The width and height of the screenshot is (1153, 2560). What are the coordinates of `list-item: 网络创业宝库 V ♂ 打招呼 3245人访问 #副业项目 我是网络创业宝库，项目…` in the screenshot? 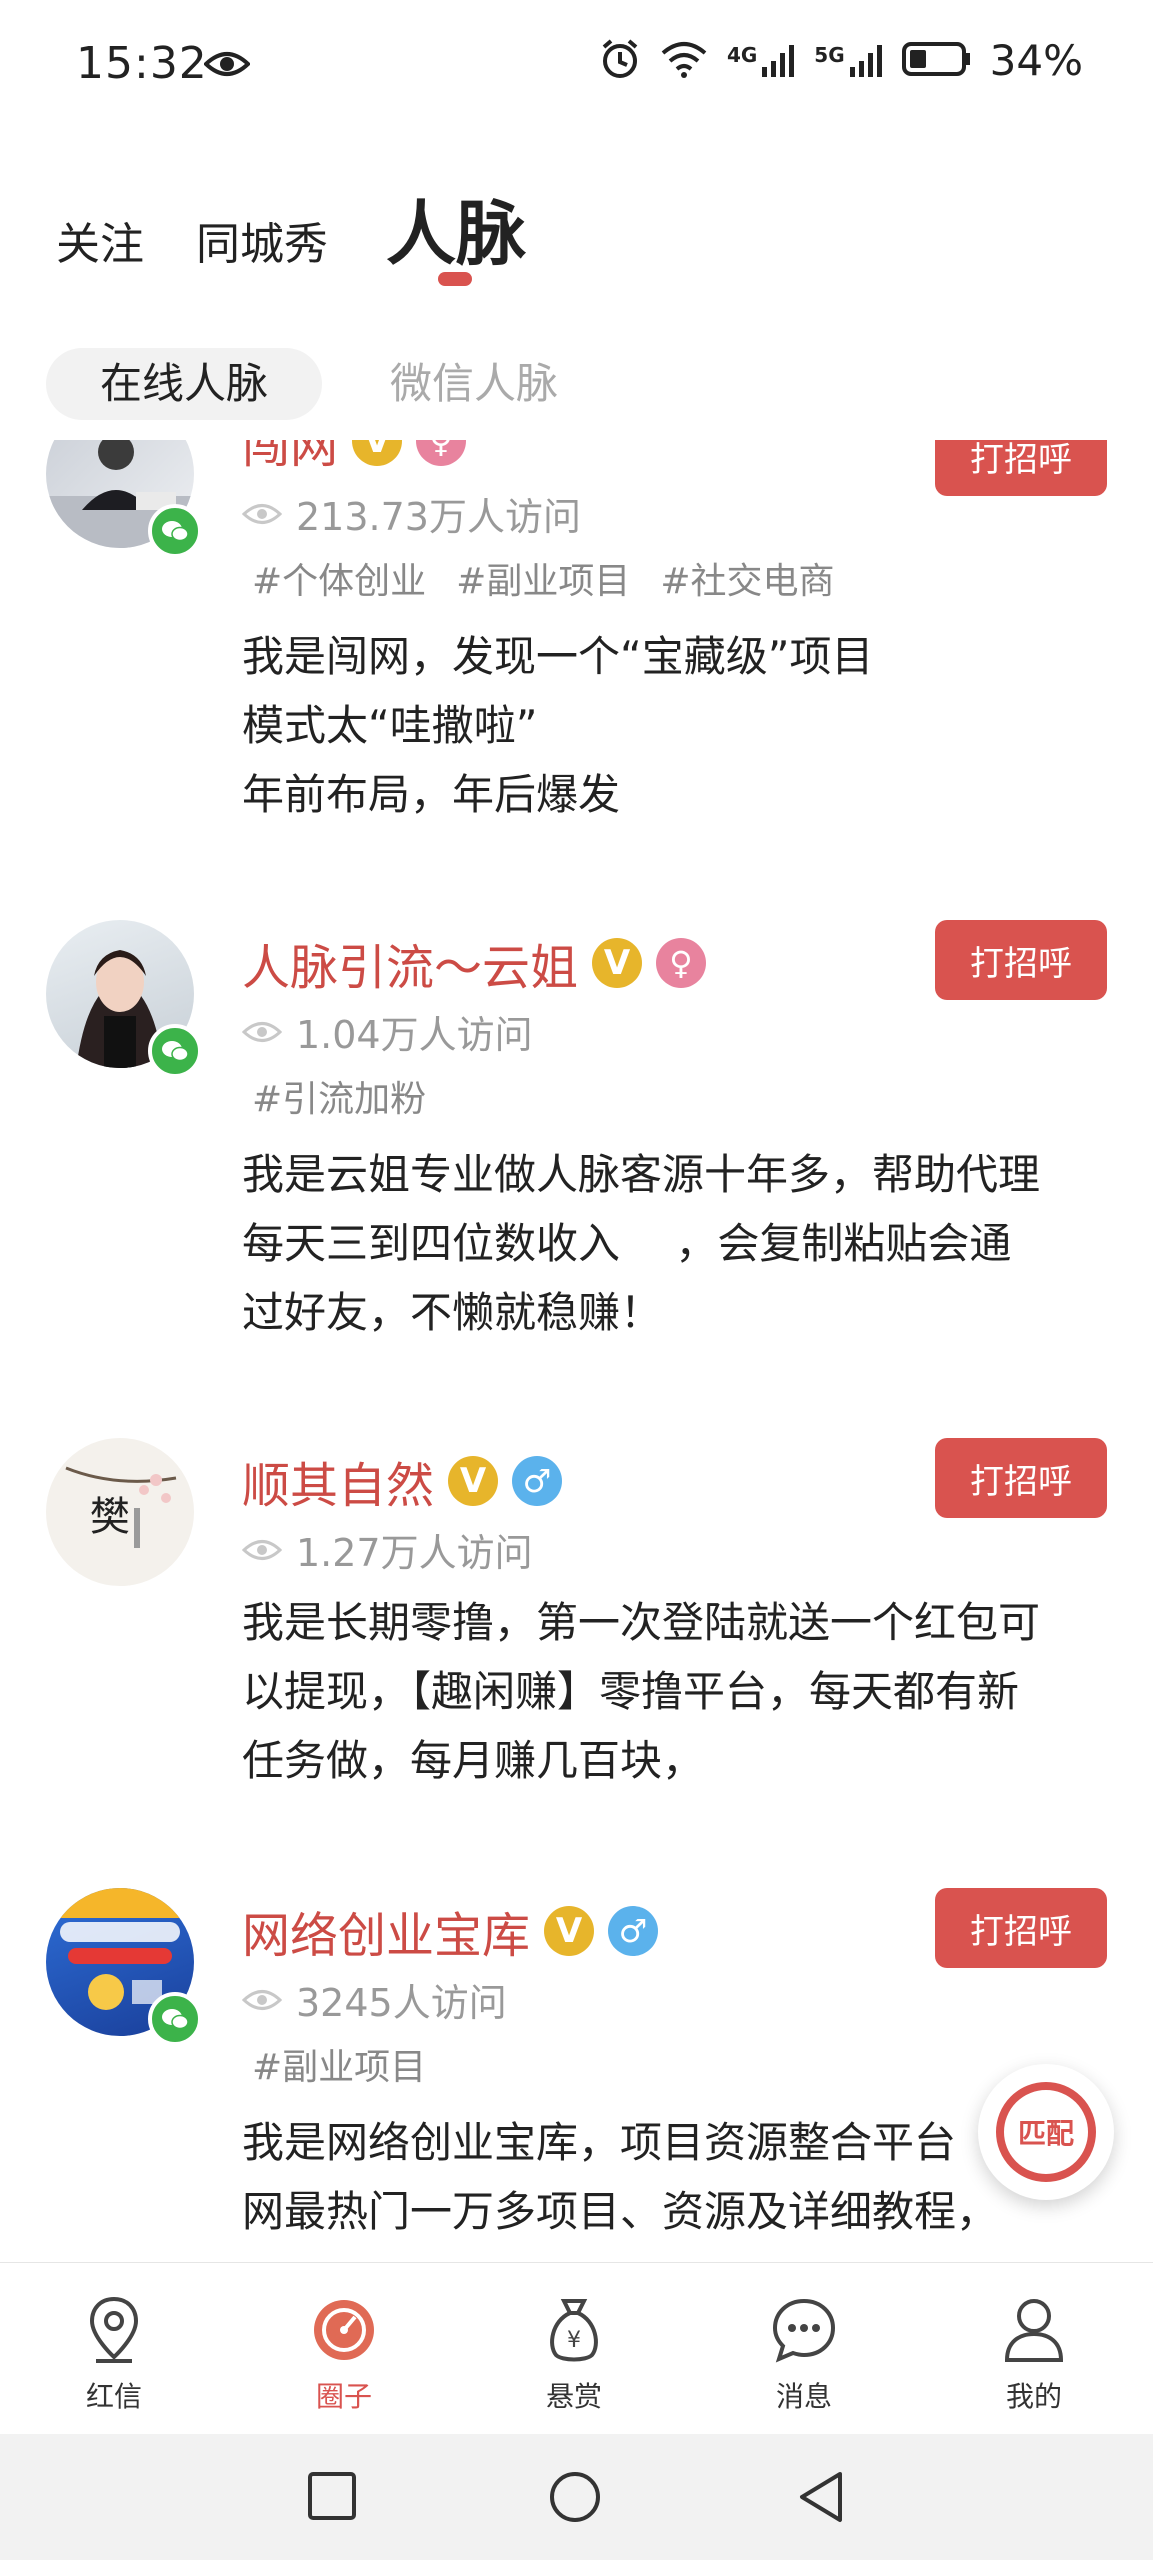 It's located at (576, 2075).